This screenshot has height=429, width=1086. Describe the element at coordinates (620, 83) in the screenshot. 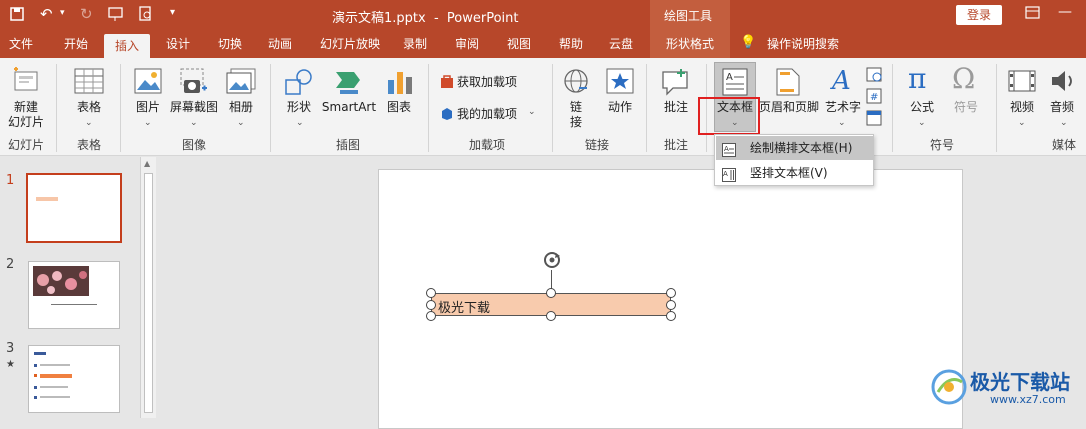

I see `action-icon` at that location.